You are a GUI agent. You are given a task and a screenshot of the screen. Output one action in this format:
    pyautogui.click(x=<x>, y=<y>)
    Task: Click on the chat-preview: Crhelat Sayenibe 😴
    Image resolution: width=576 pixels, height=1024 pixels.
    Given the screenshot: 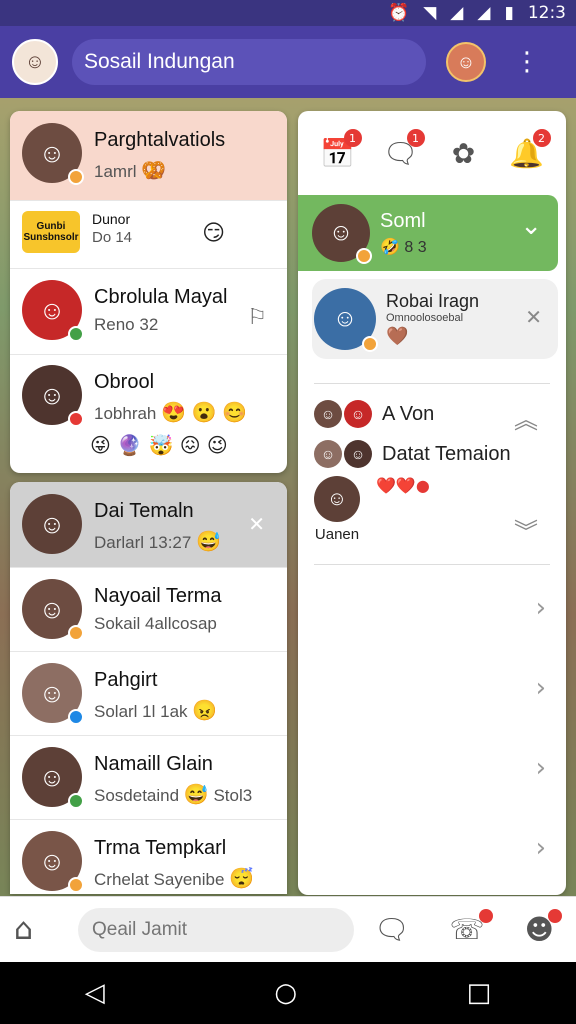 What is the action you would take?
    pyautogui.click(x=174, y=879)
    